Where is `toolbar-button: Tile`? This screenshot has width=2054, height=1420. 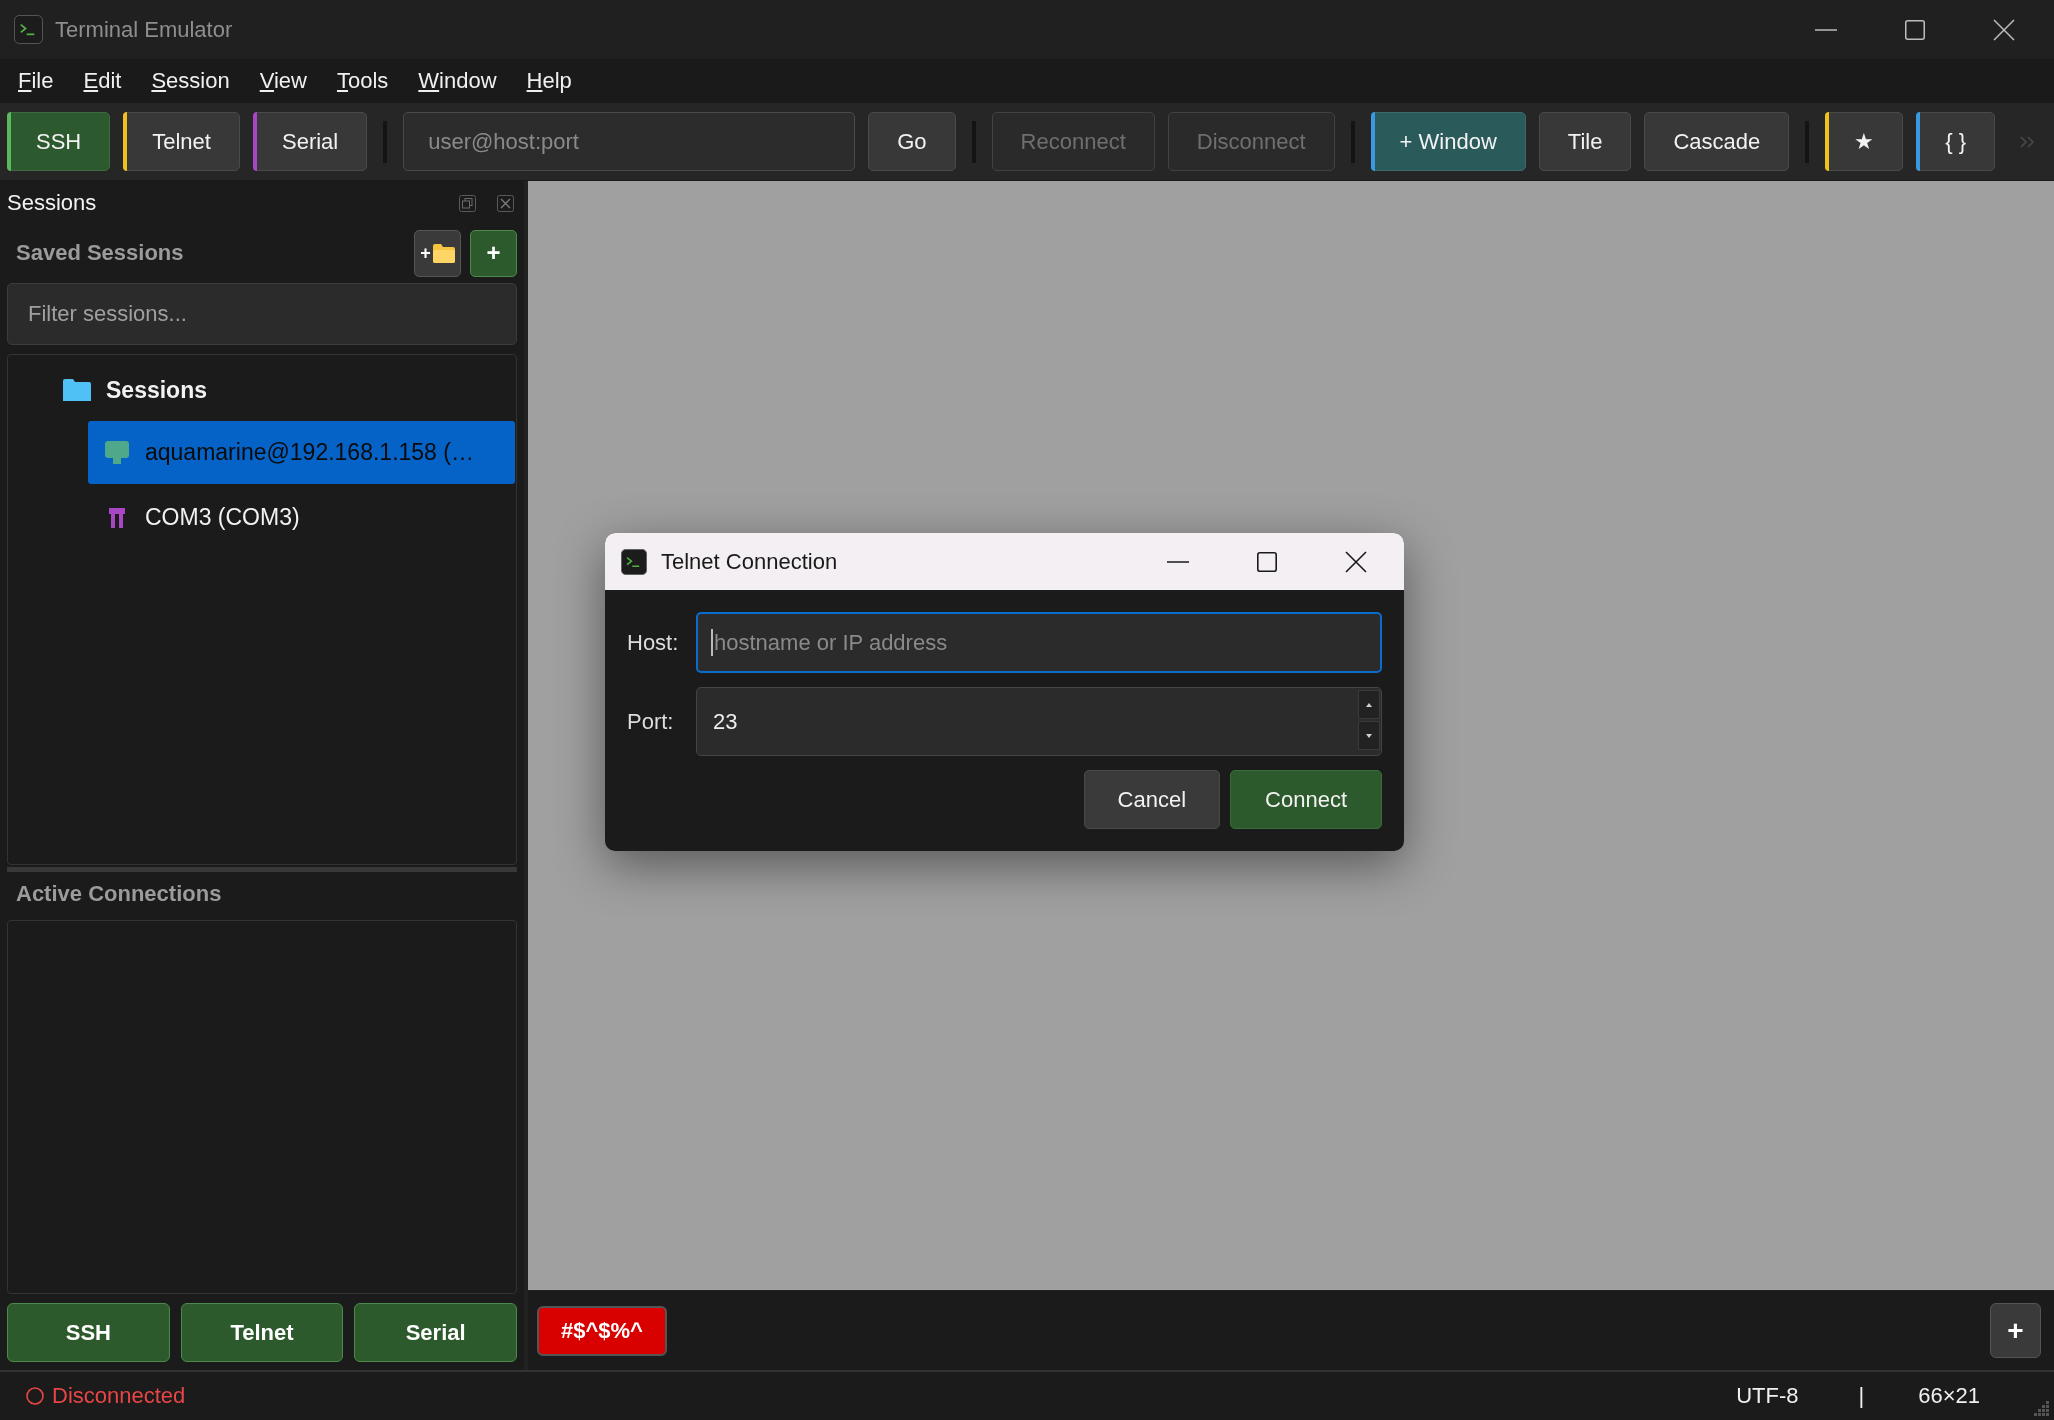 toolbar-button: Tile is located at coordinates (1585, 141).